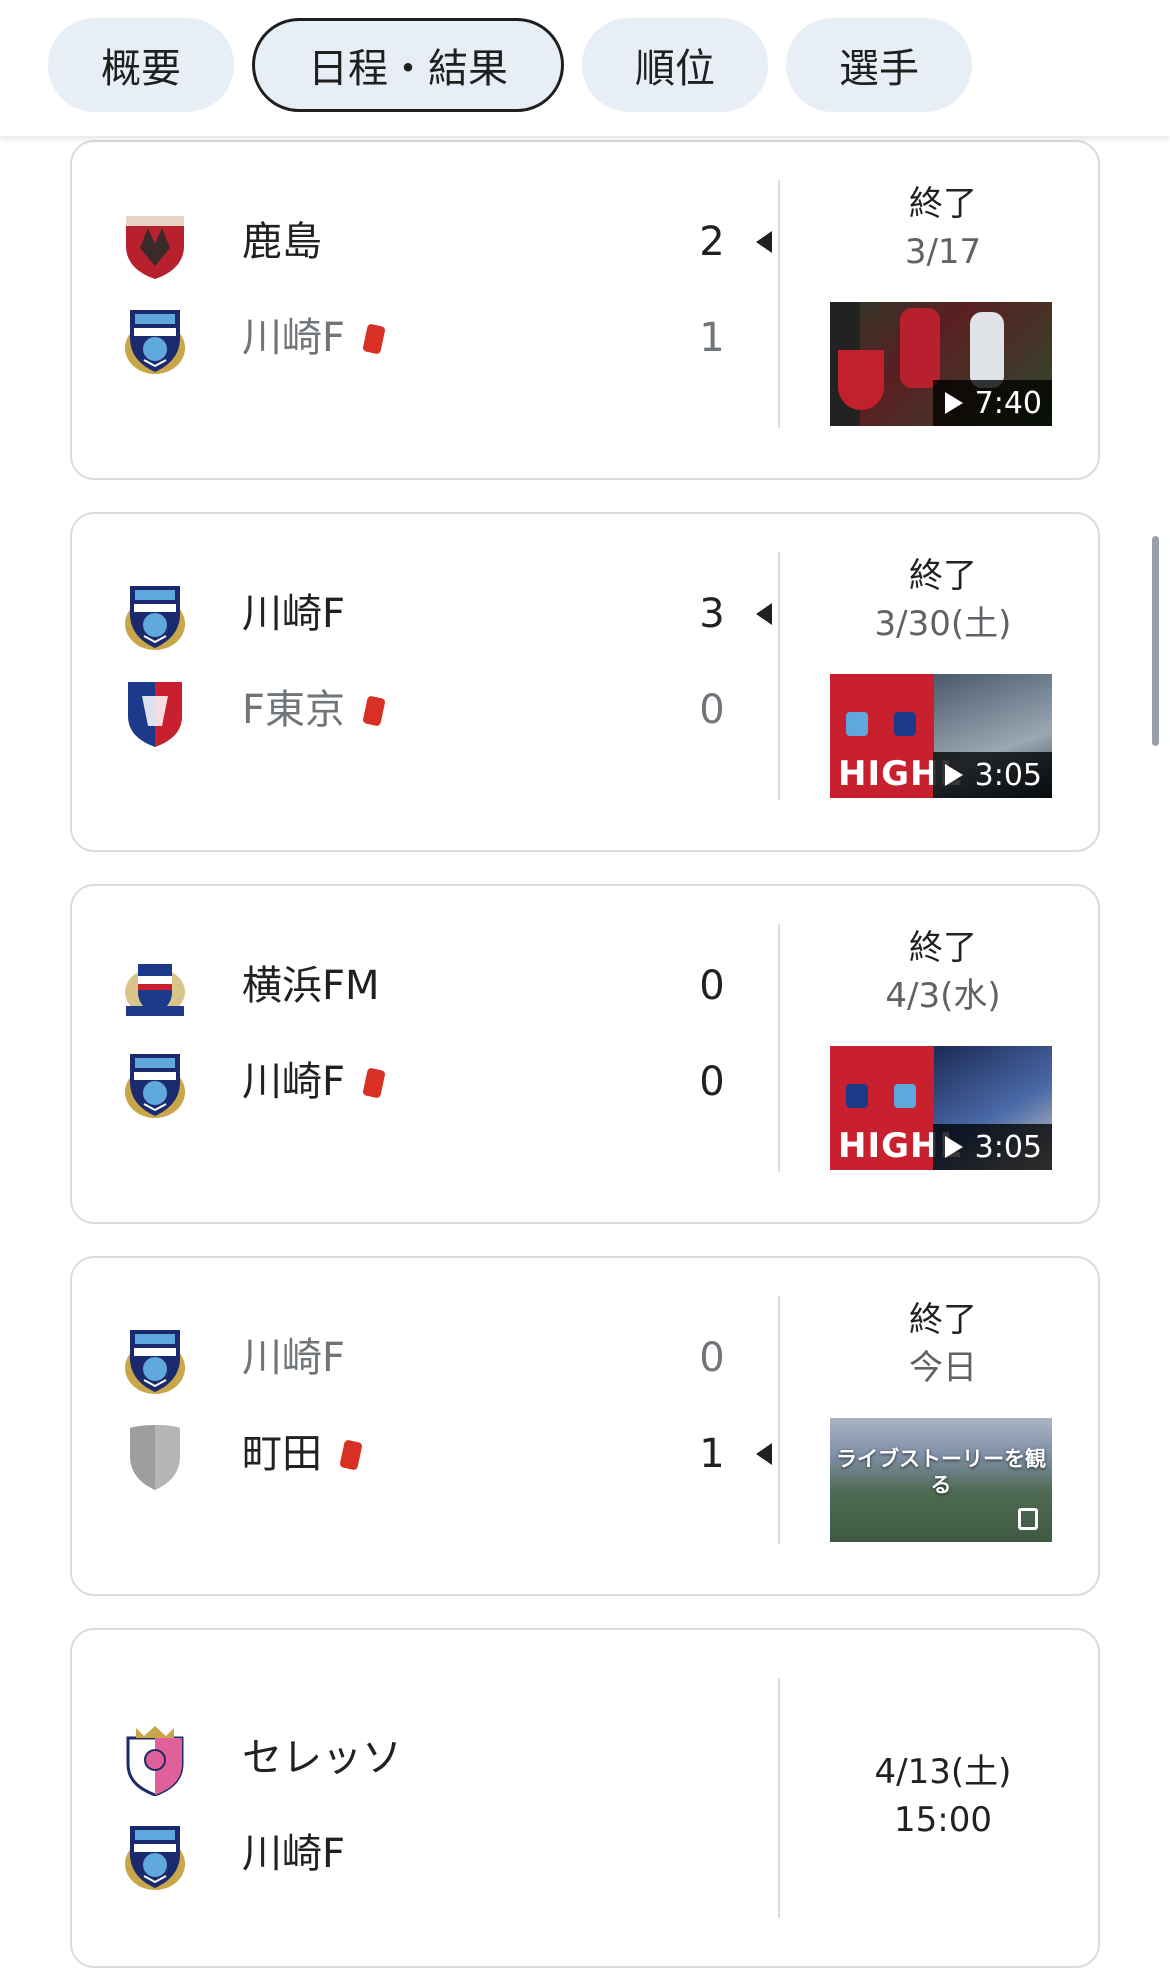  Describe the element at coordinates (282, 242) in the screenshot. I see `home-team-name: 鹿島` at that location.